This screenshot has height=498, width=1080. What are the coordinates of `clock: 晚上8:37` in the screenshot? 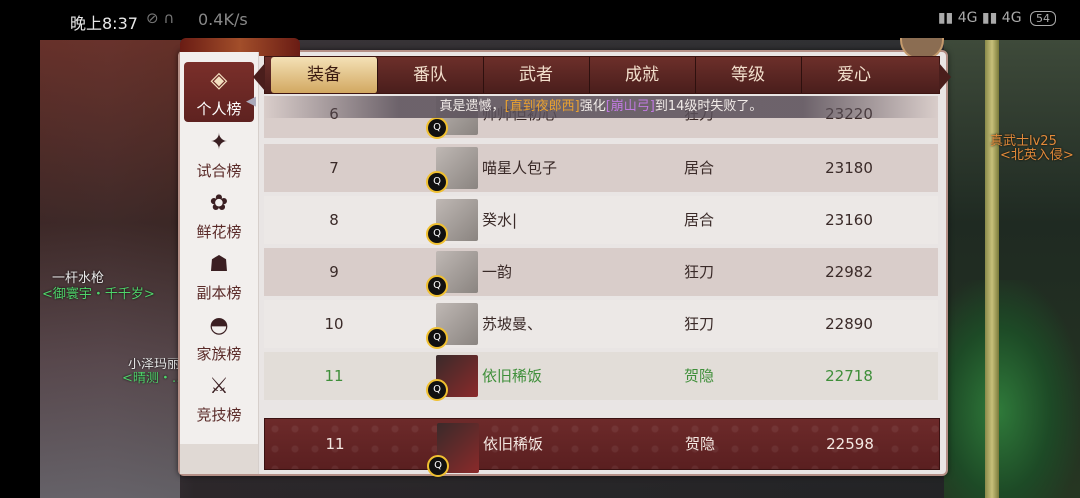 It's located at (104, 23).